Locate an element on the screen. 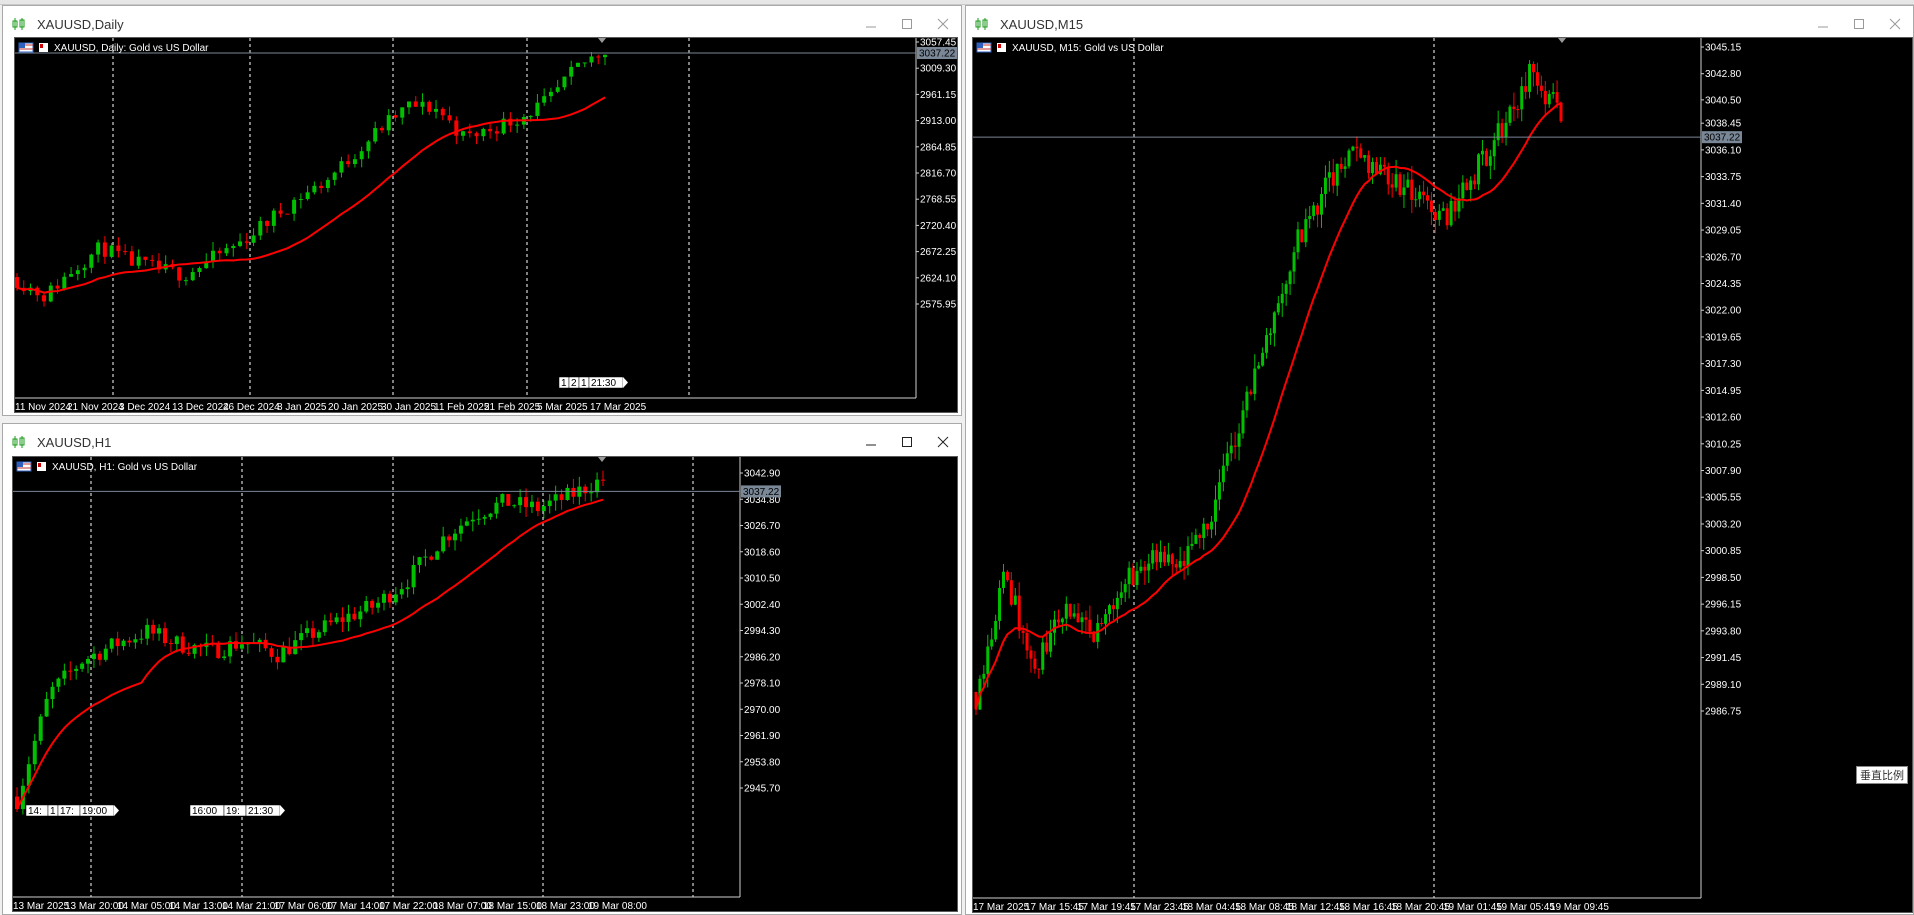 The width and height of the screenshot is (1914, 915). countdown-segment: 2 is located at coordinates (574, 383).